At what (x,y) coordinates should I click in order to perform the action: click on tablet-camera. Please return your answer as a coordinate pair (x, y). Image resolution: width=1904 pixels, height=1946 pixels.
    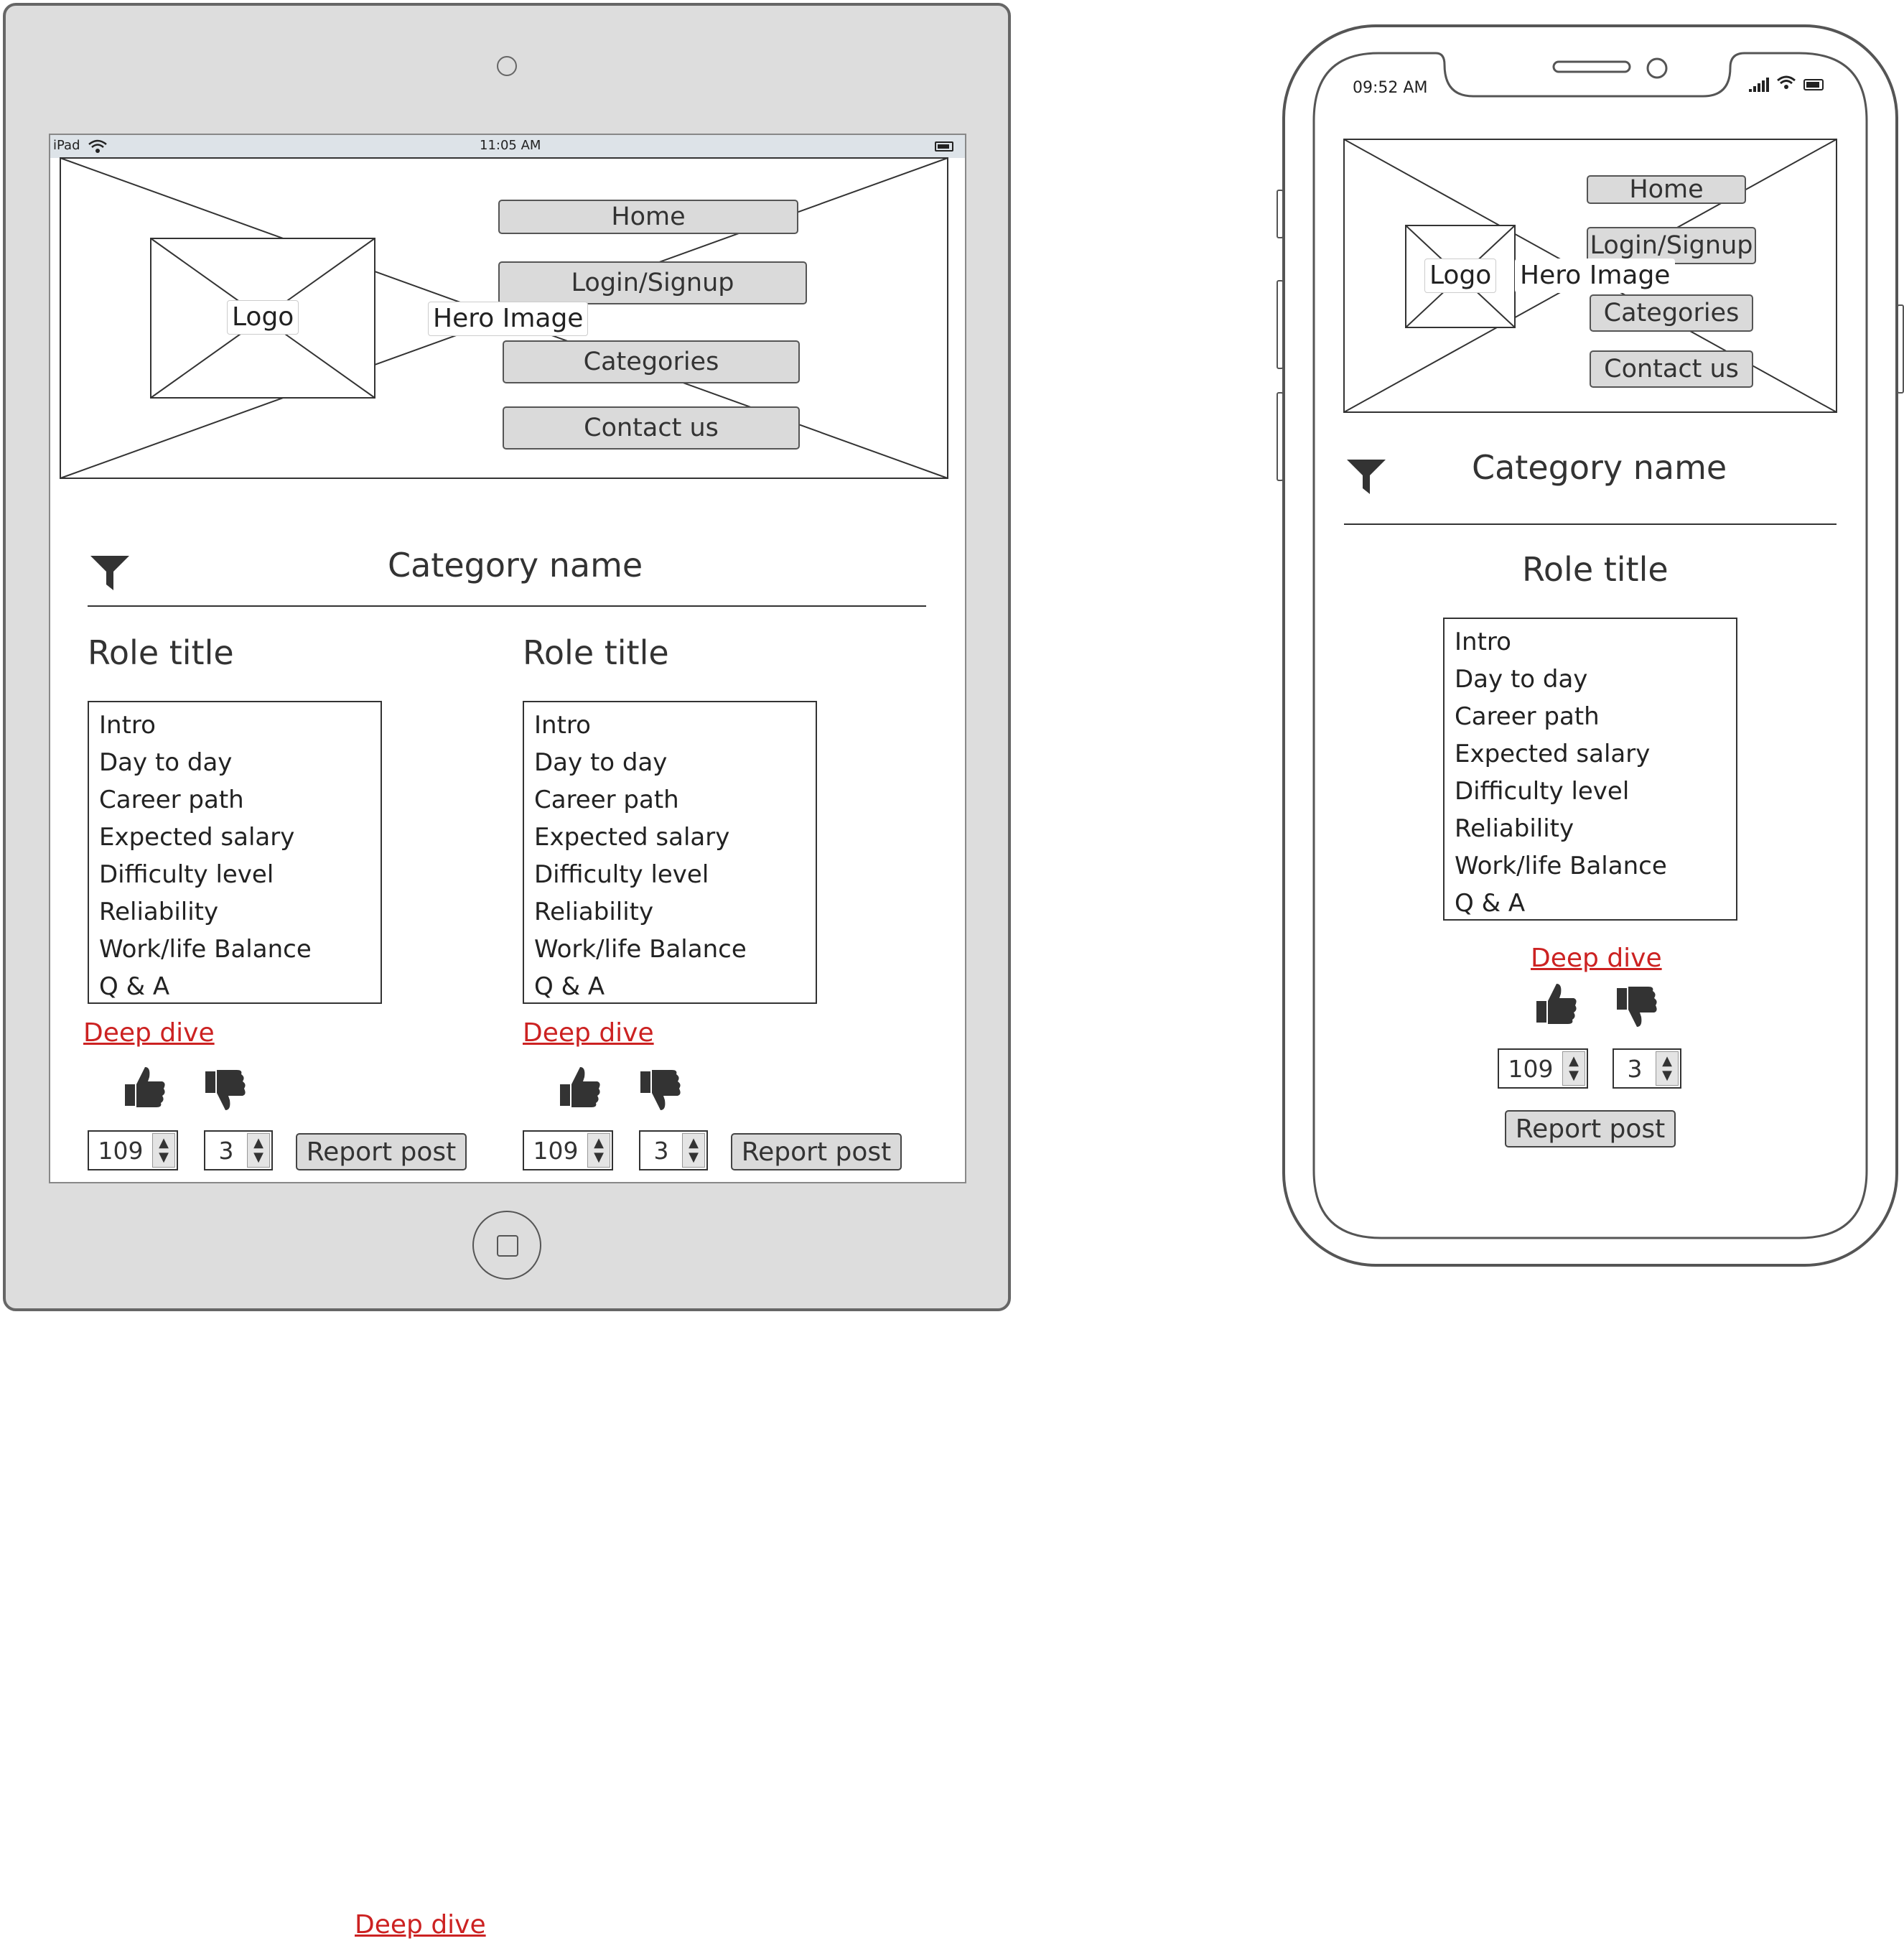
    Looking at the image, I should click on (507, 66).